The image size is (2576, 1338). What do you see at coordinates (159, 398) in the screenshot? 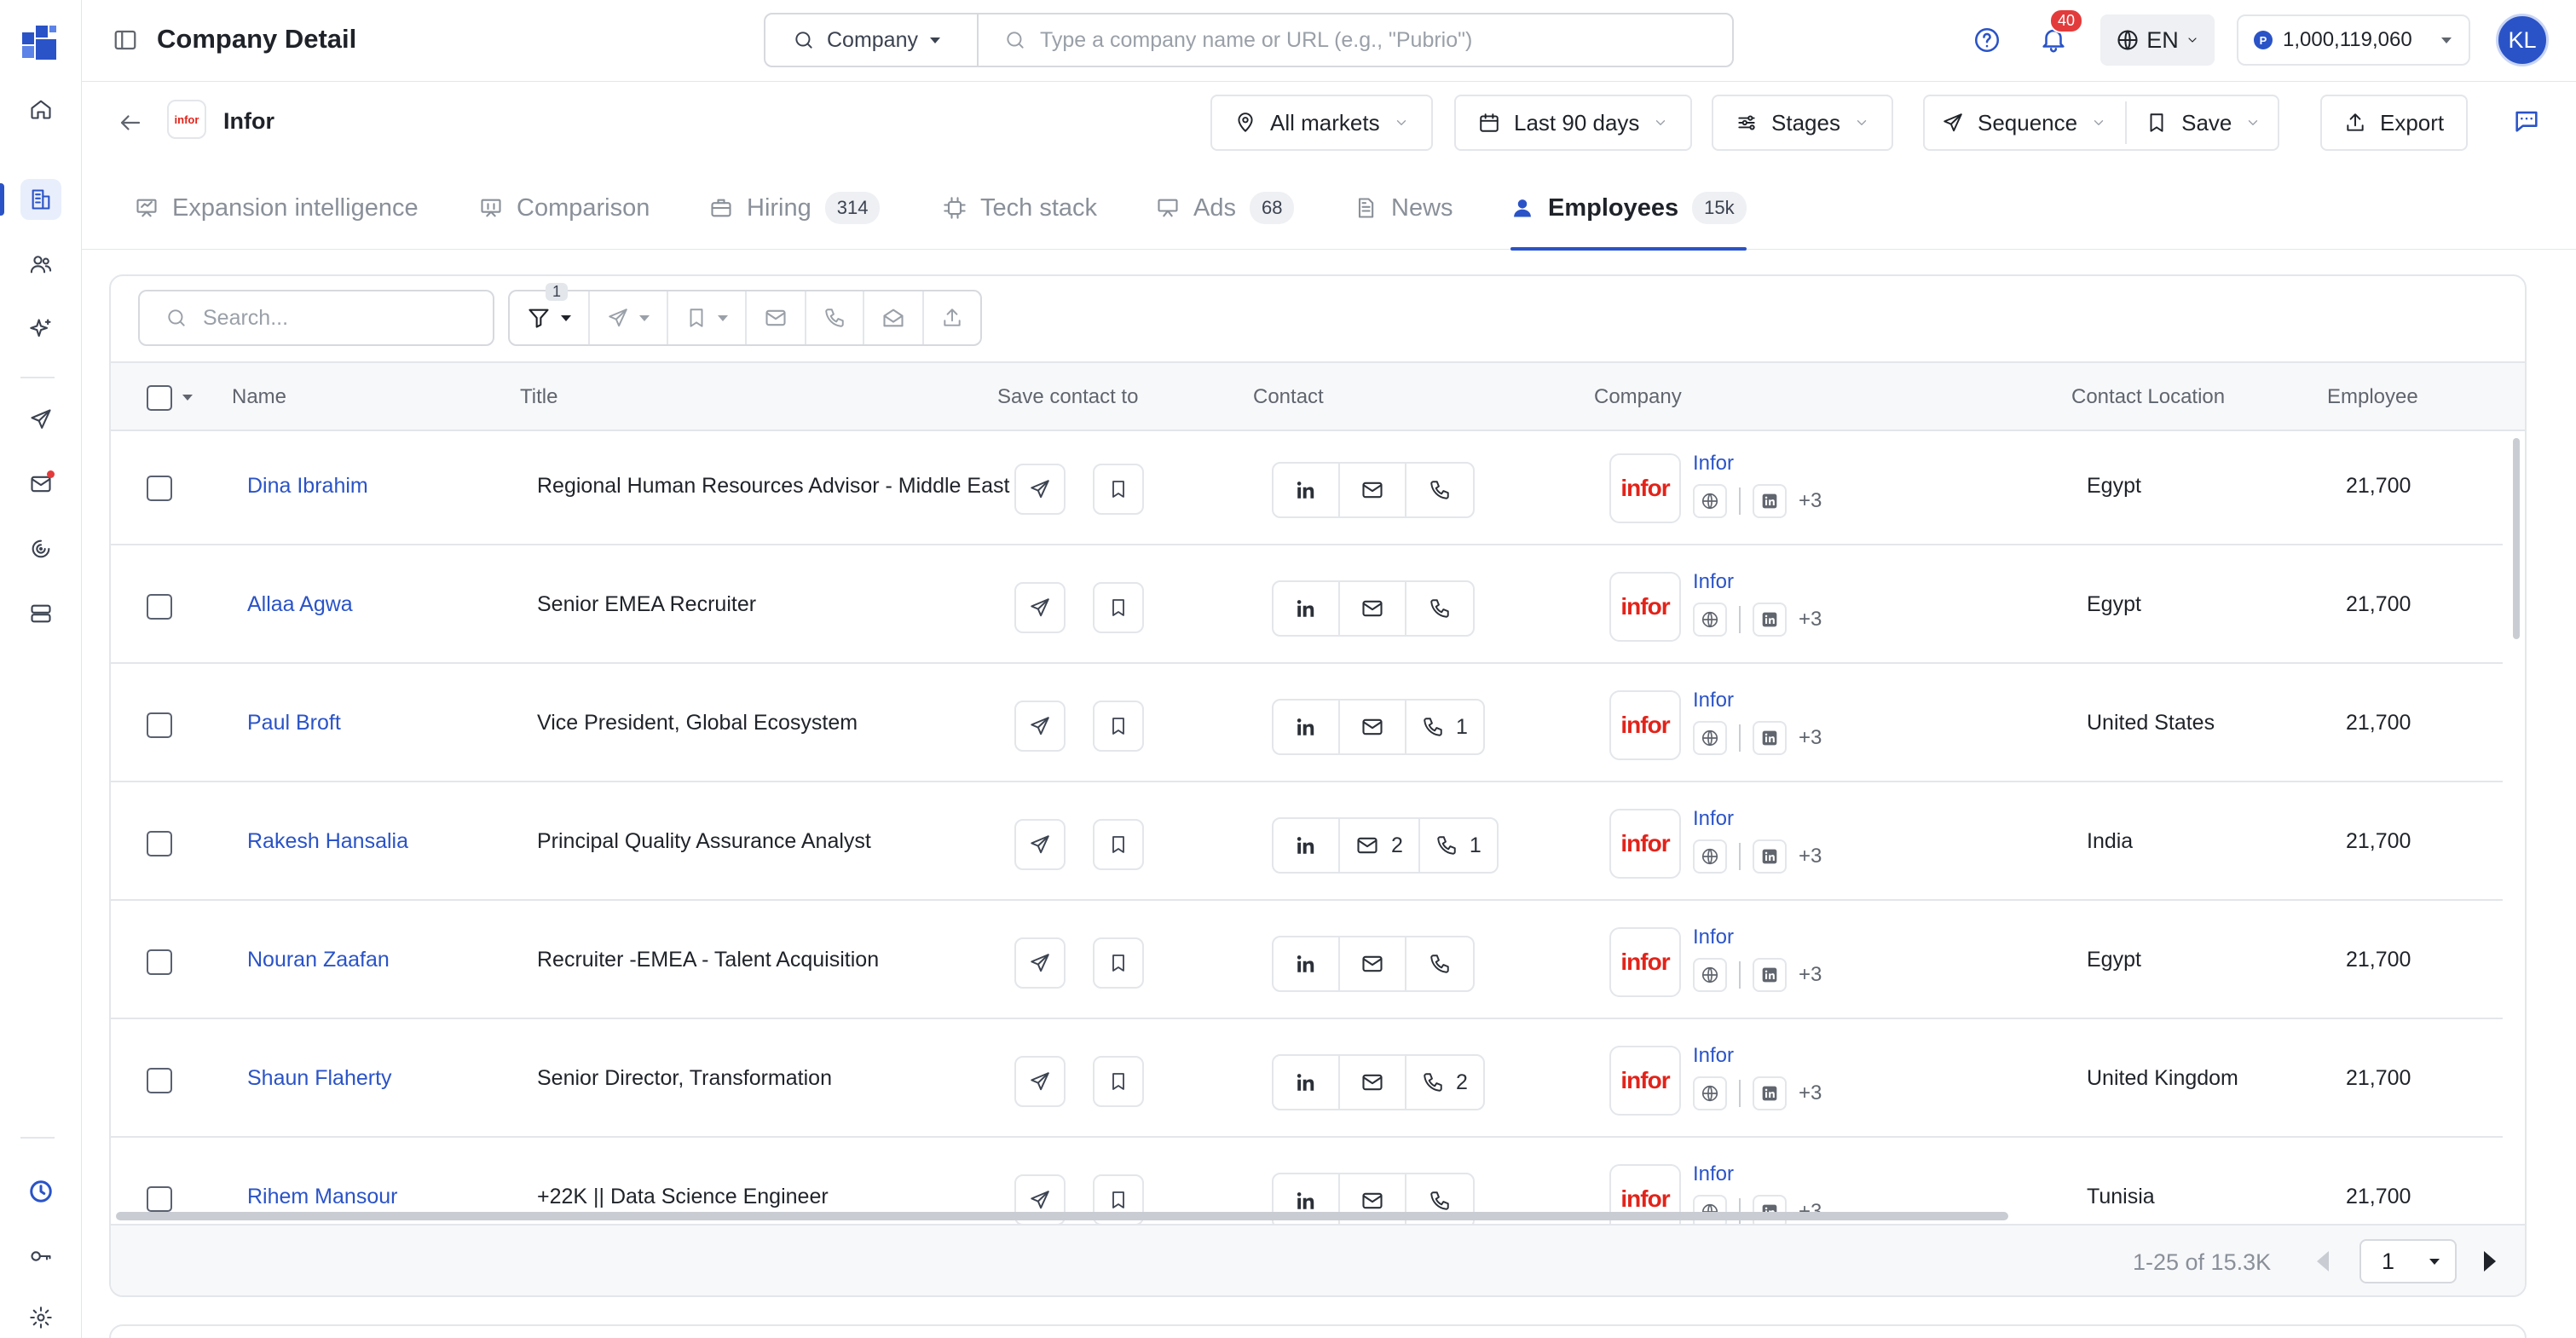
I see `select-all-checkbox` at bounding box center [159, 398].